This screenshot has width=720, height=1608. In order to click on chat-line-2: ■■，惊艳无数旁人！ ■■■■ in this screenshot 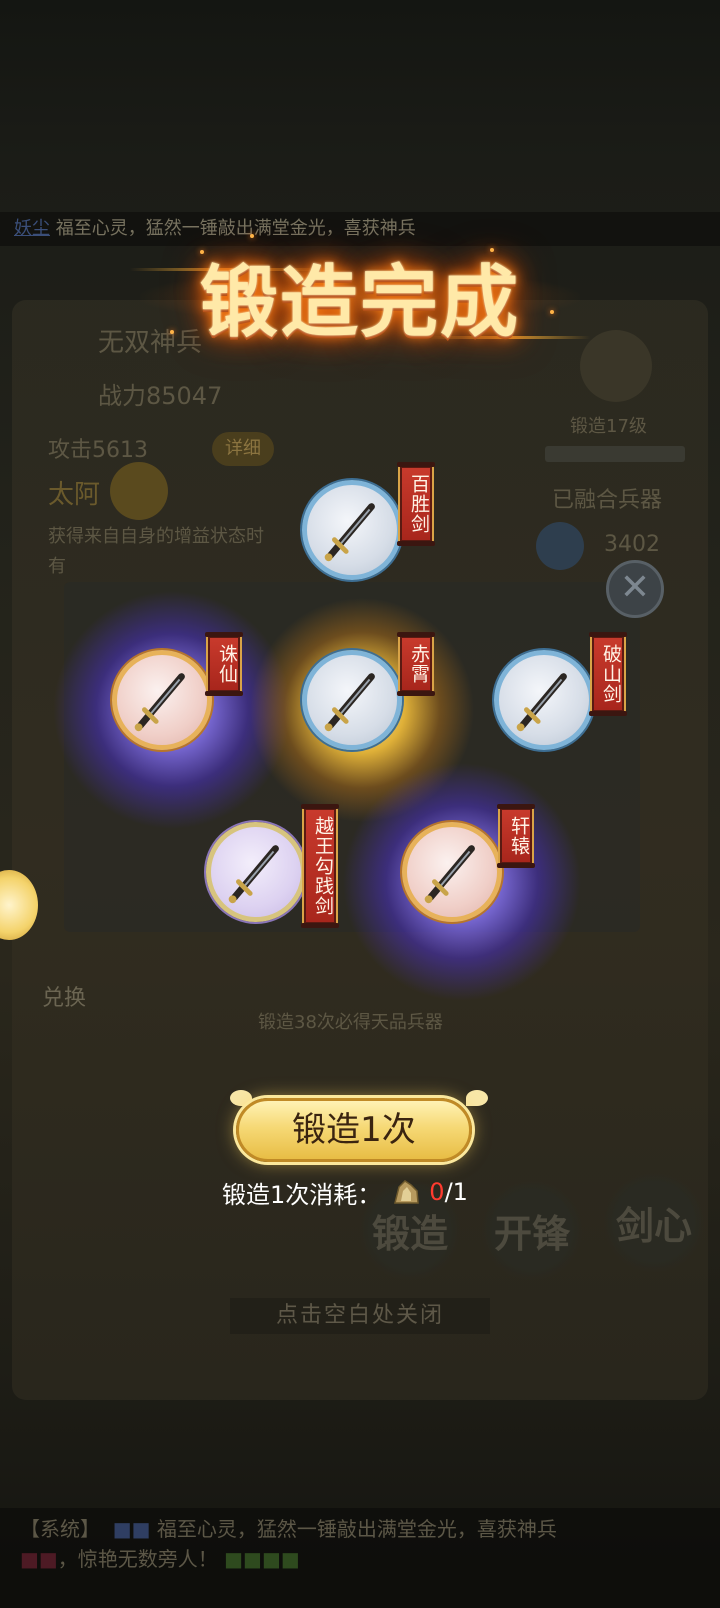, I will do `click(160, 1559)`.